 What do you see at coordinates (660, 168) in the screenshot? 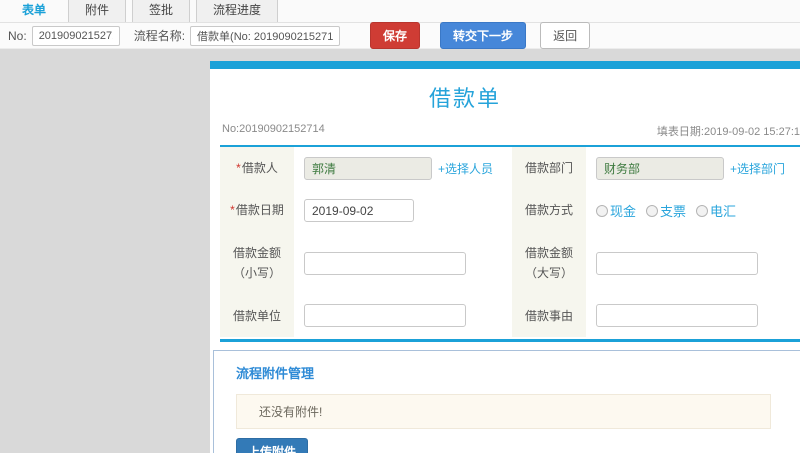
I see `dept-input` at bounding box center [660, 168].